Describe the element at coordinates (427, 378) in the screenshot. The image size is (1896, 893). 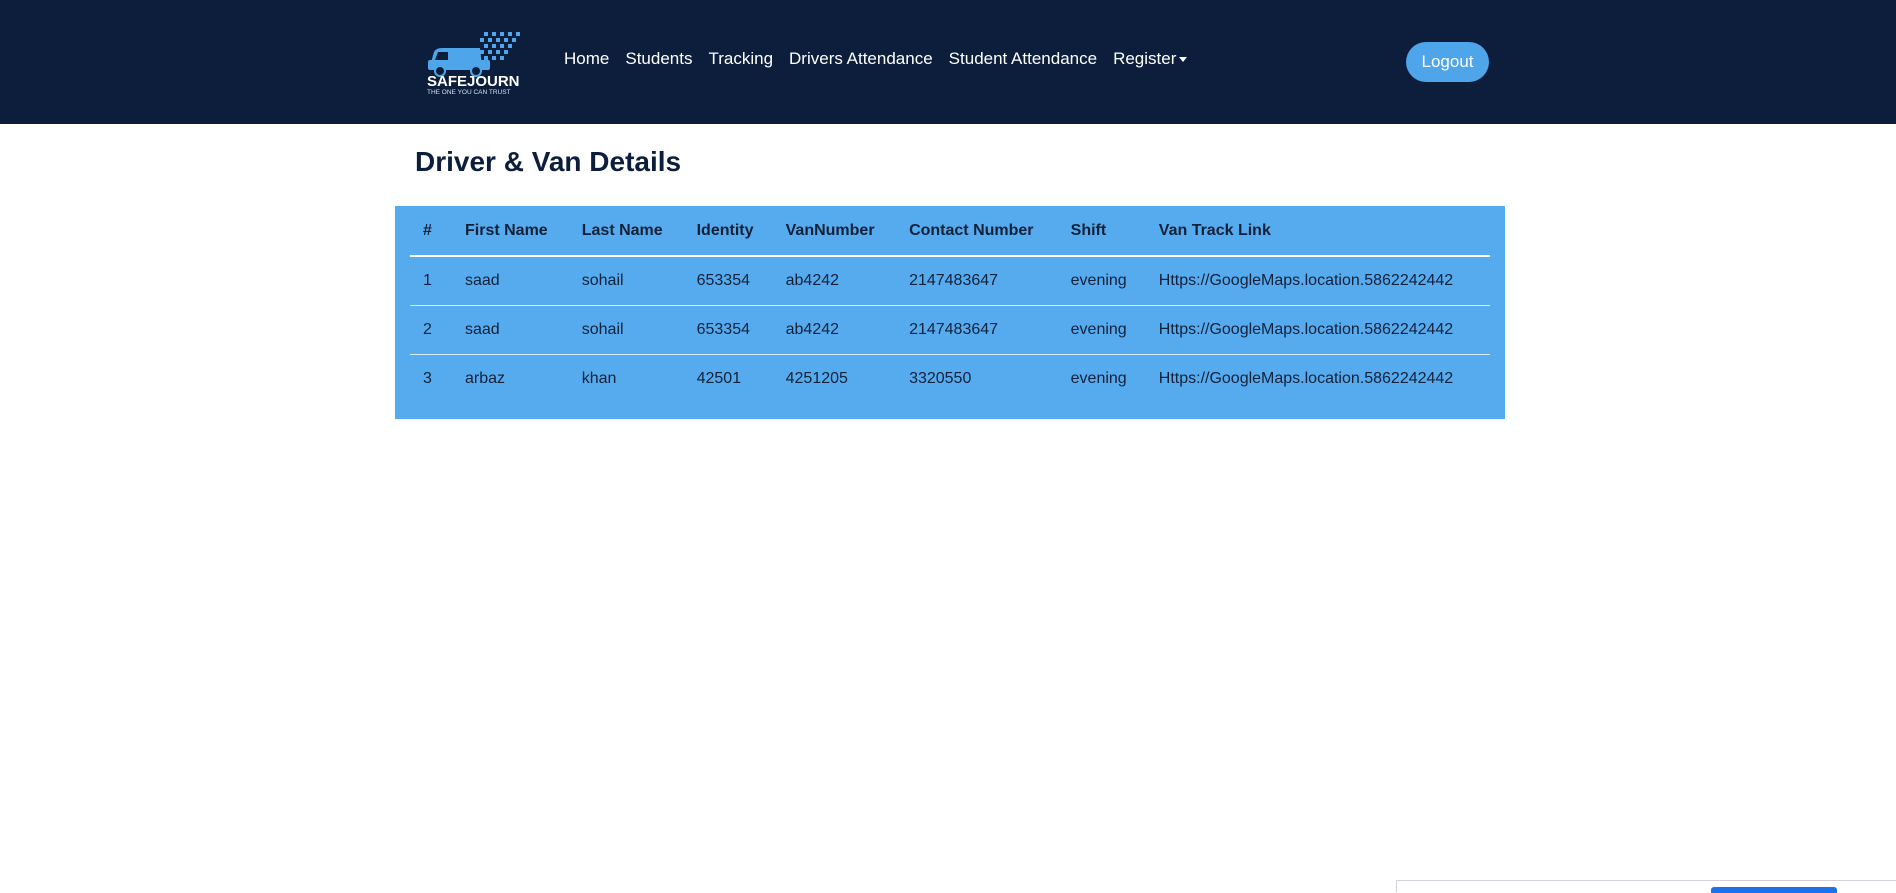
I see `table-cell: 3` at that location.